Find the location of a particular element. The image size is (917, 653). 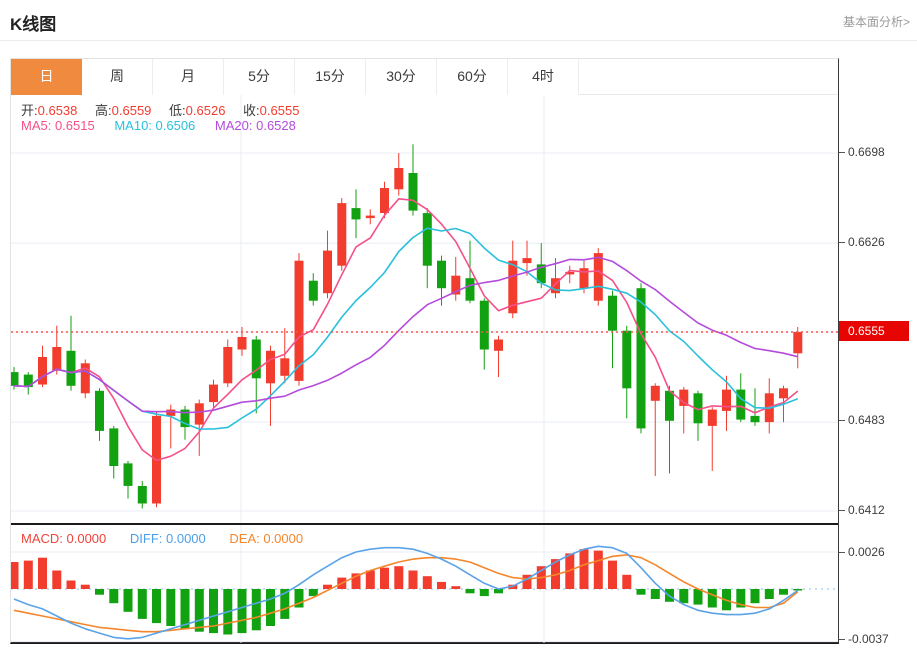

axis-tick: 0.6412 is located at coordinates (862, 510).